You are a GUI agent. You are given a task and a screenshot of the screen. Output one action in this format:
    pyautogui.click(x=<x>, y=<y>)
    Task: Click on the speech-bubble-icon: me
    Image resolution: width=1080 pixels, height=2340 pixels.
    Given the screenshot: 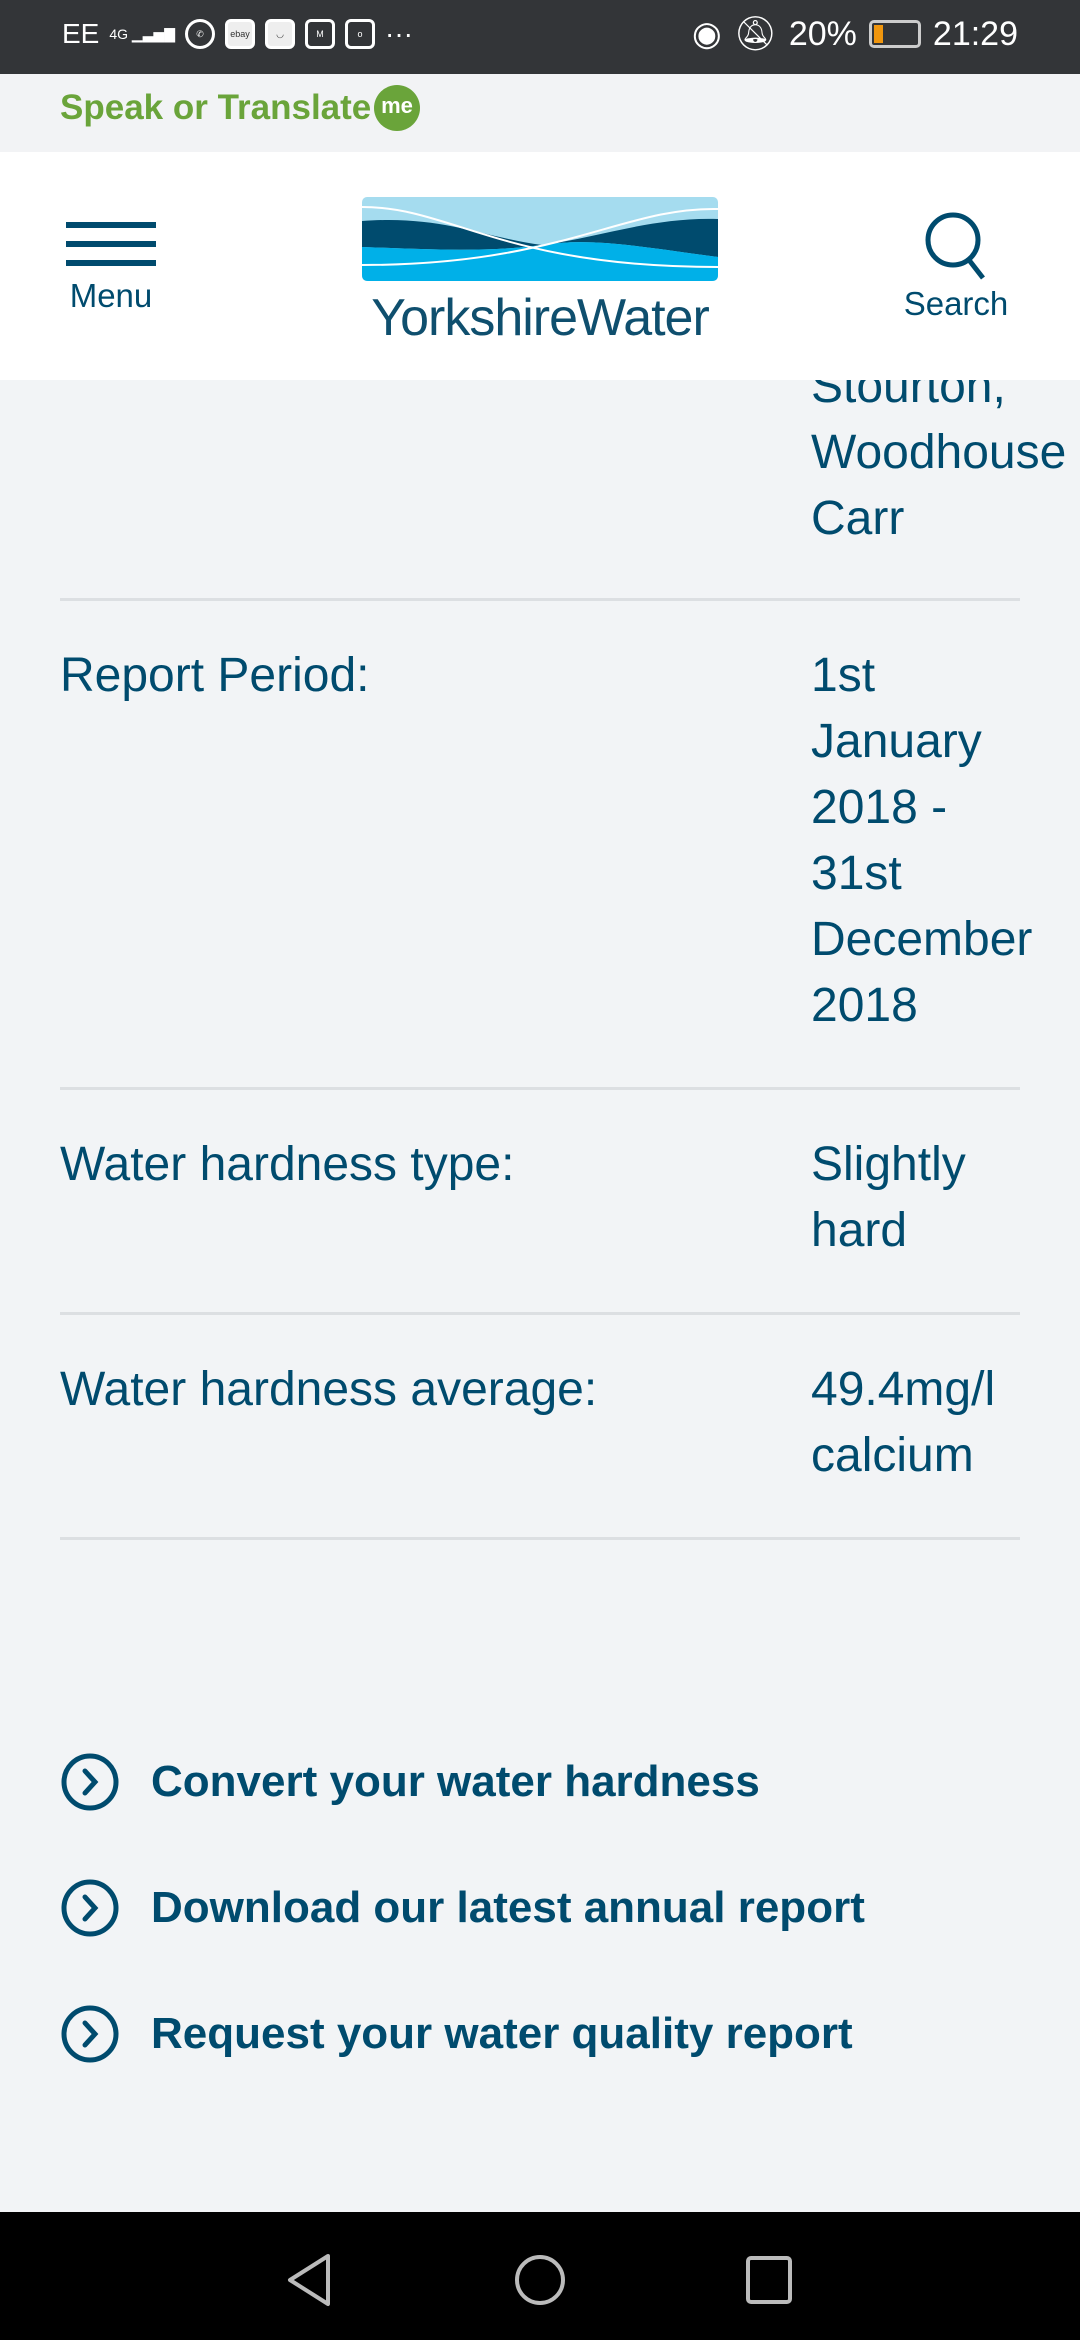 What is the action you would take?
    pyautogui.click(x=397, y=108)
    